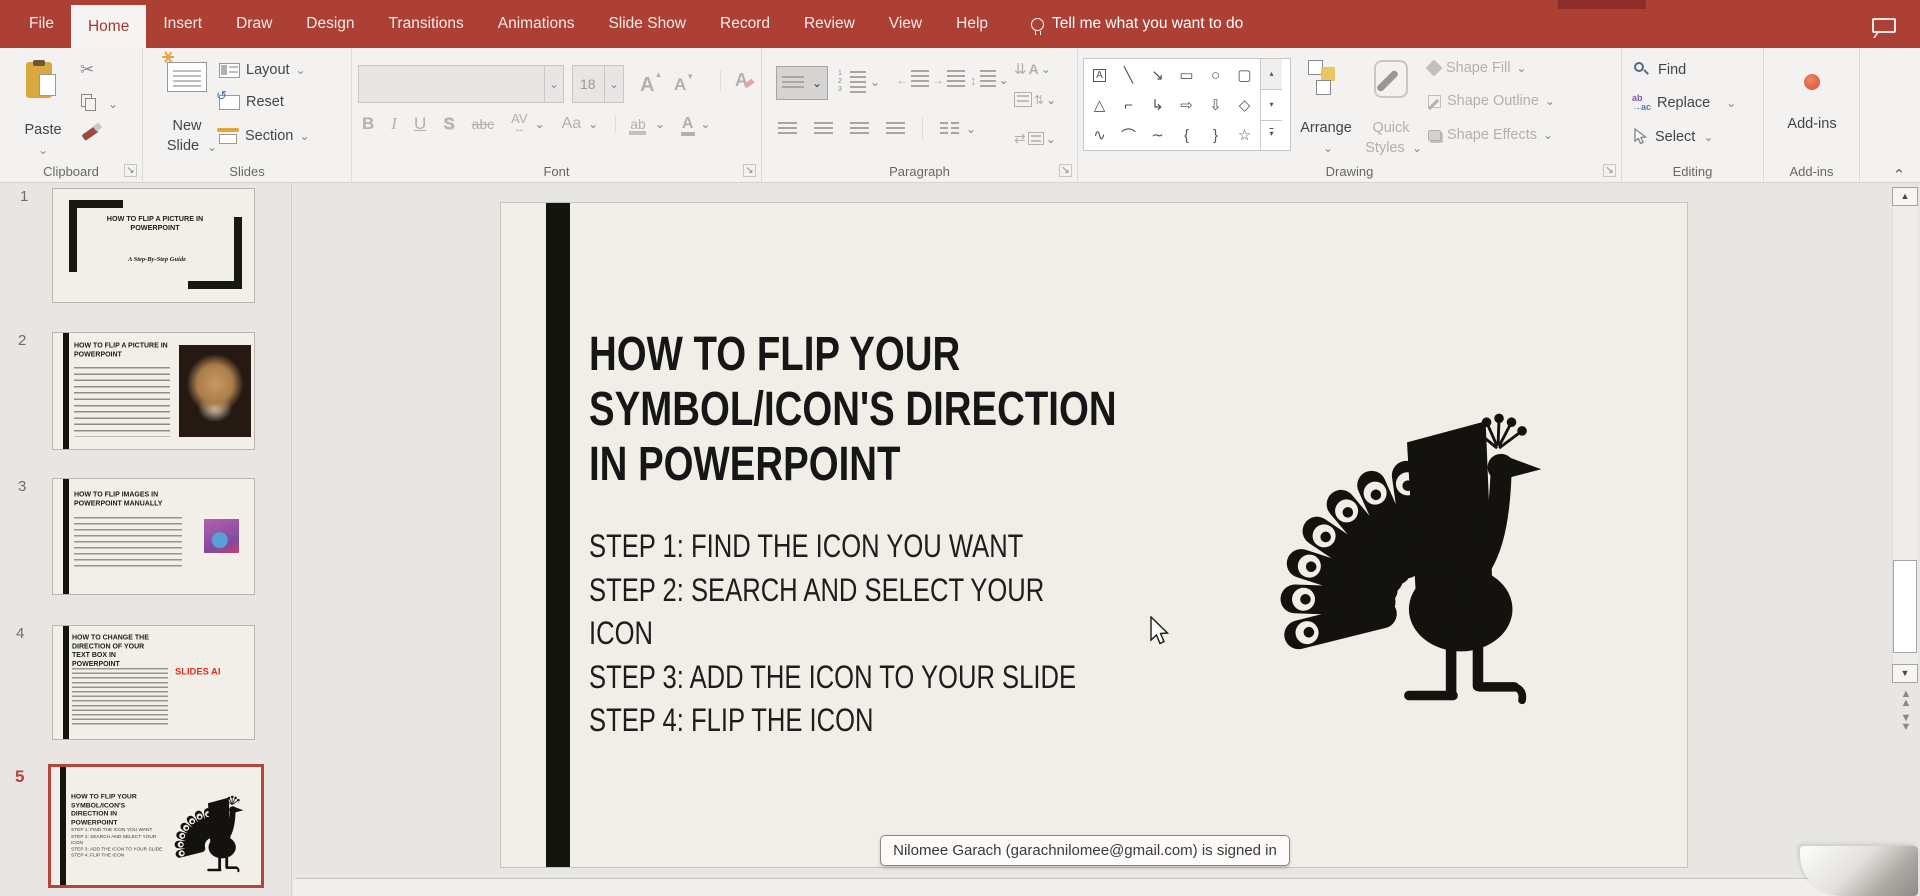  Describe the element at coordinates (426, 24) in the screenshot. I see `tab-transitions: Transitions` at that location.